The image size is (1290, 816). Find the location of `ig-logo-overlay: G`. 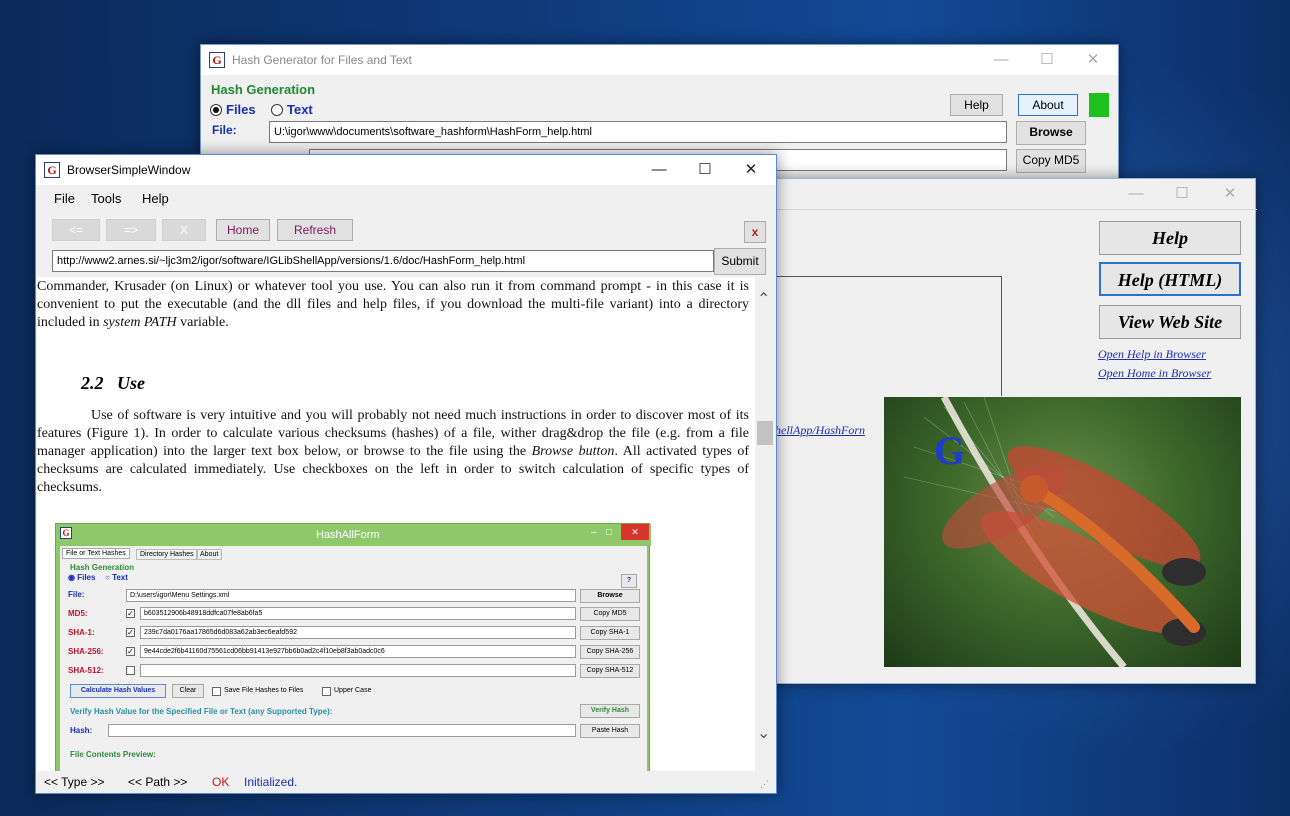

ig-logo-overlay: G is located at coordinates (950, 450).